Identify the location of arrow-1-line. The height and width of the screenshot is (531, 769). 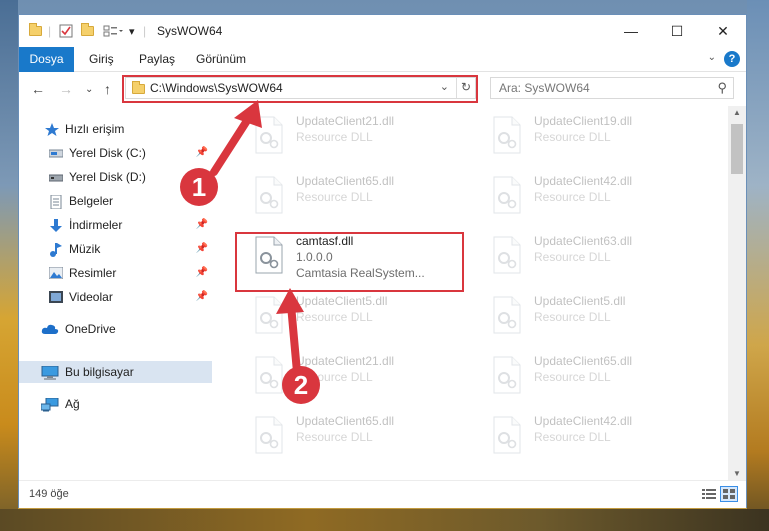
(232, 144).